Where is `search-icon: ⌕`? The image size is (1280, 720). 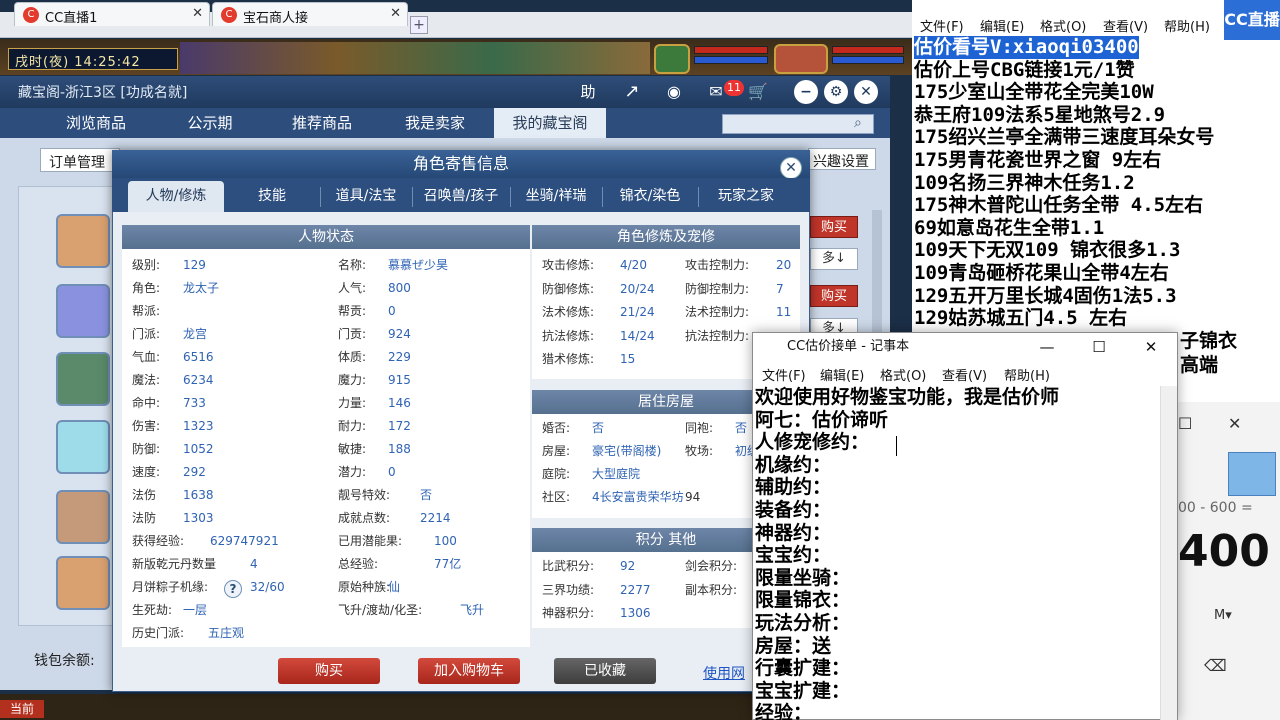 search-icon: ⌕ is located at coordinates (858, 123).